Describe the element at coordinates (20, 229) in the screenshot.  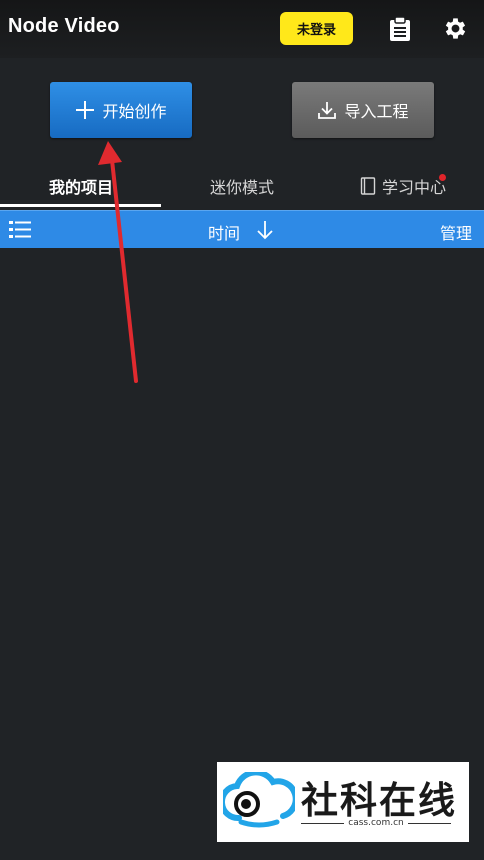
I see `list-icon` at that location.